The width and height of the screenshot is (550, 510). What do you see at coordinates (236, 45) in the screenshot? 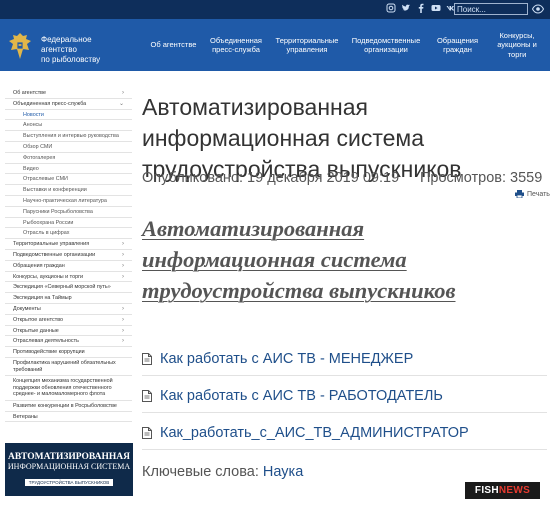
I see `nav-press-service: Объединенная пресс-служба` at bounding box center [236, 45].